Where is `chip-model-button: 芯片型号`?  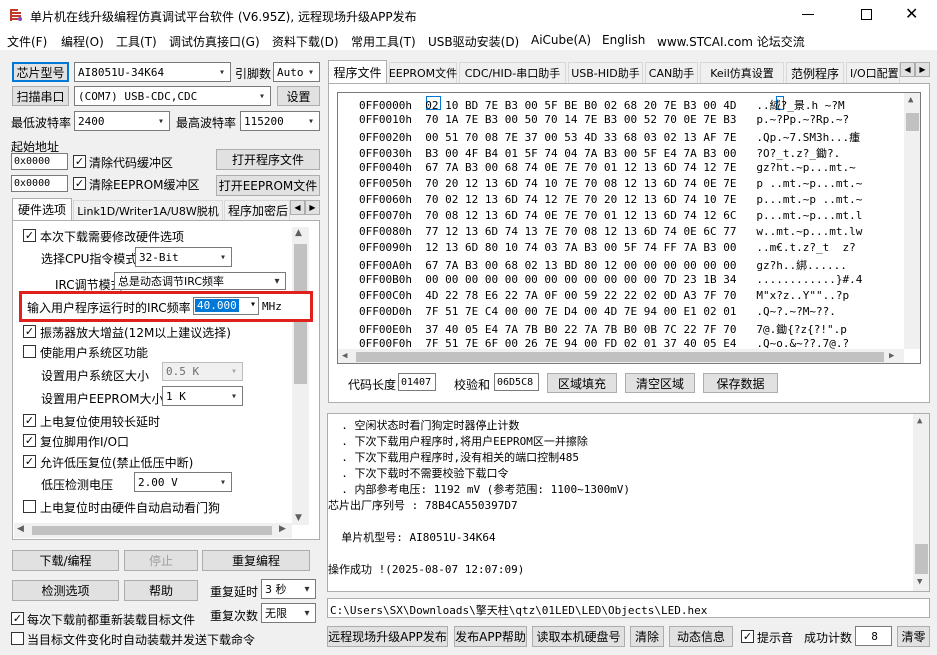
chip-model-button: 芯片型号 is located at coordinates (40, 72).